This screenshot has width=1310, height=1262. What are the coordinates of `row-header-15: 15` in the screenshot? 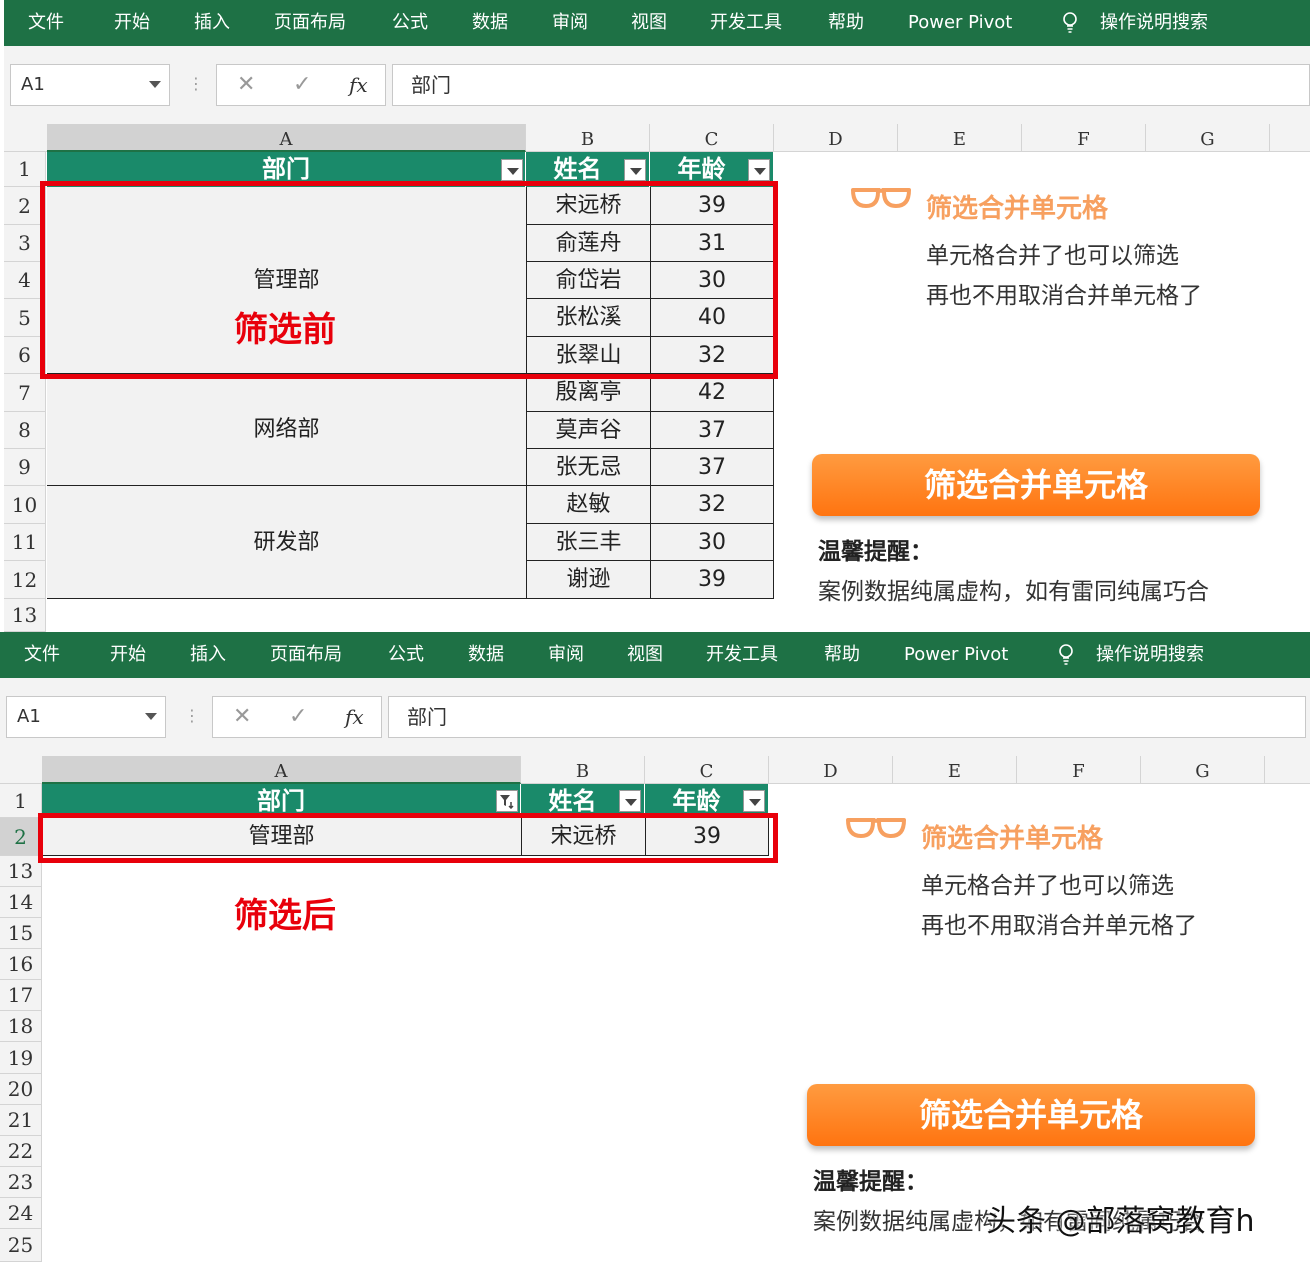 It's located at (21, 933).